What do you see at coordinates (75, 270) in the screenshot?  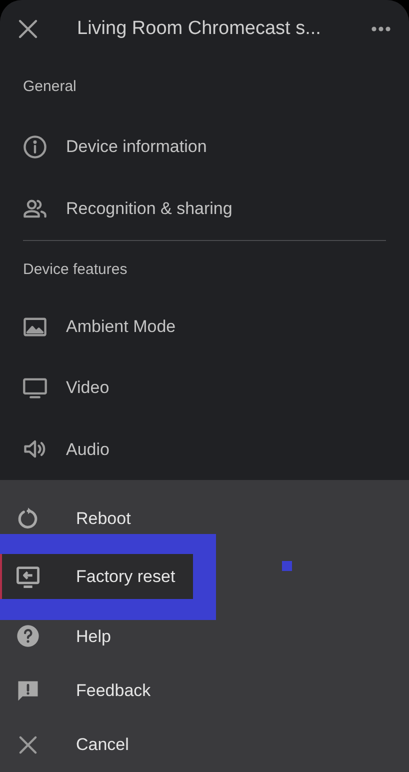 I see `section-heading: Device features` at bounding box center [75, 270].